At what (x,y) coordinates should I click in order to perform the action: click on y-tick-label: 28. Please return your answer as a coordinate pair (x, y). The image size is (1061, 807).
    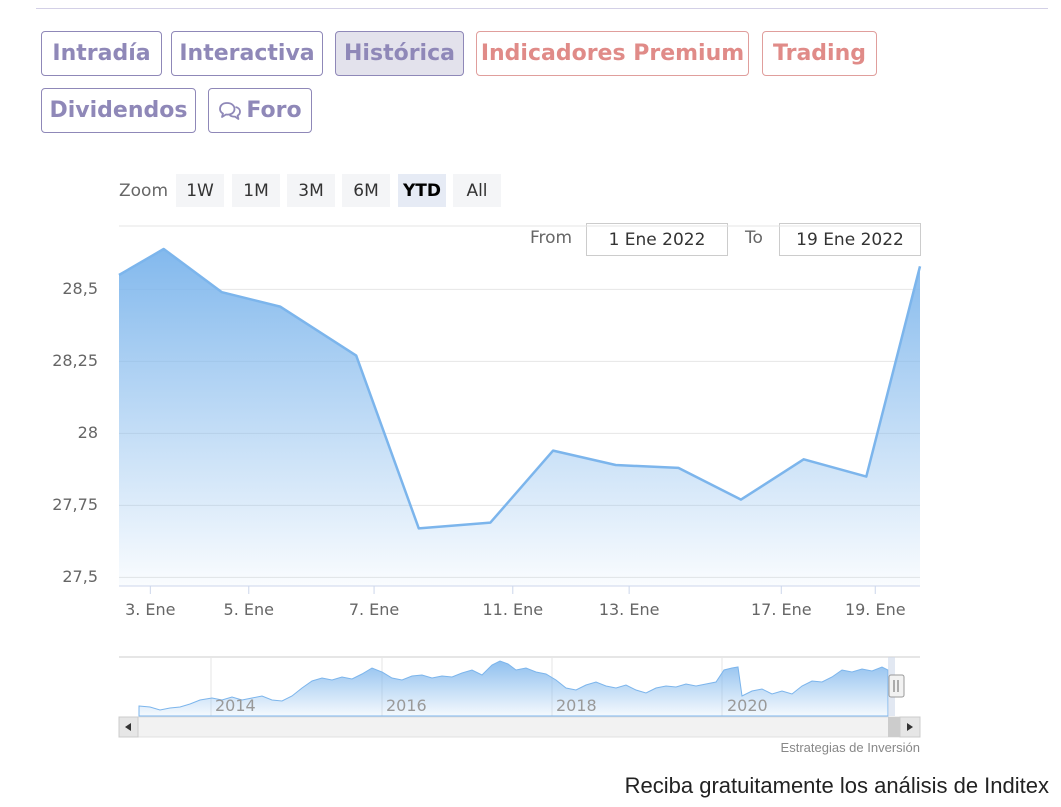
    Looking at the image, I should click on (87, 433).